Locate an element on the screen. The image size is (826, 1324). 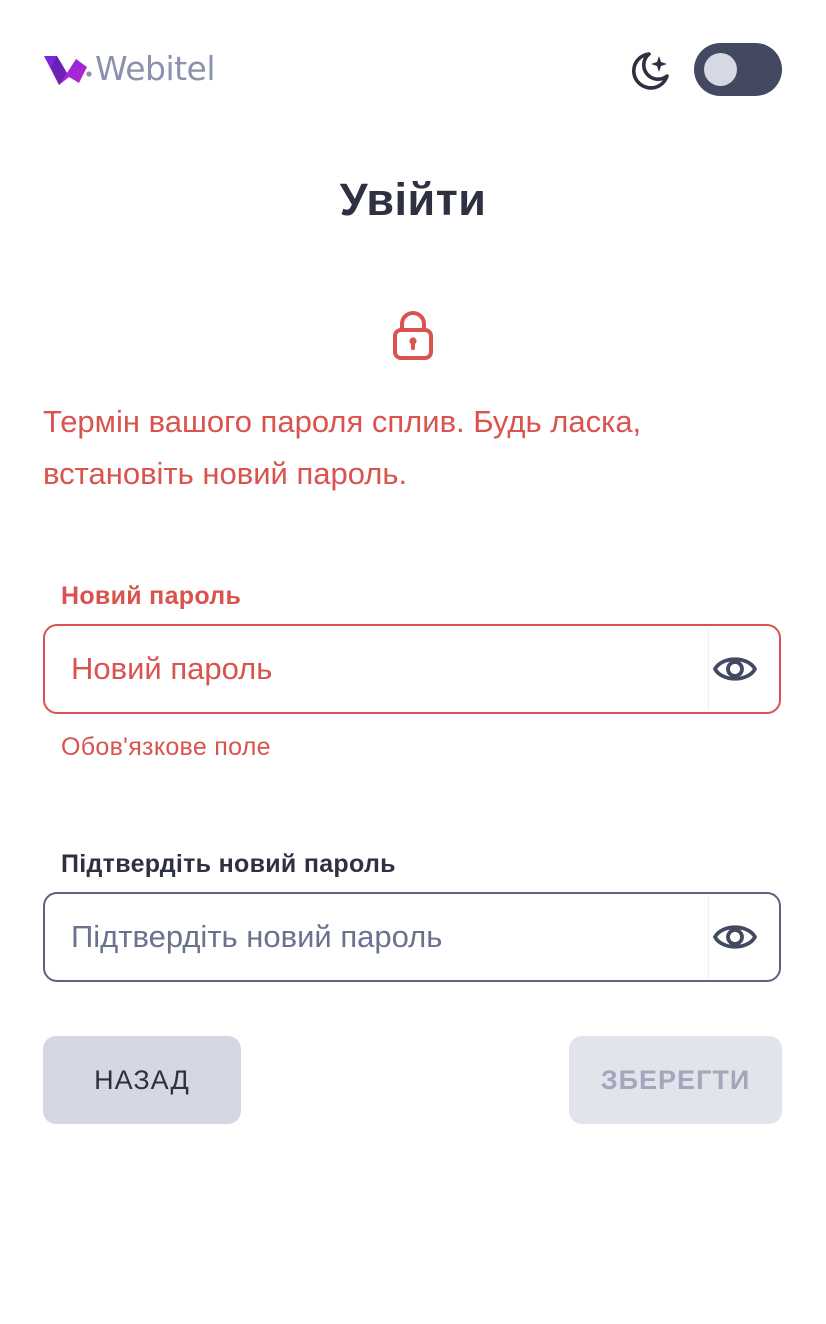
confirm-password-label: Підтвердіть новий пароль is located at coordinates (228, 864).